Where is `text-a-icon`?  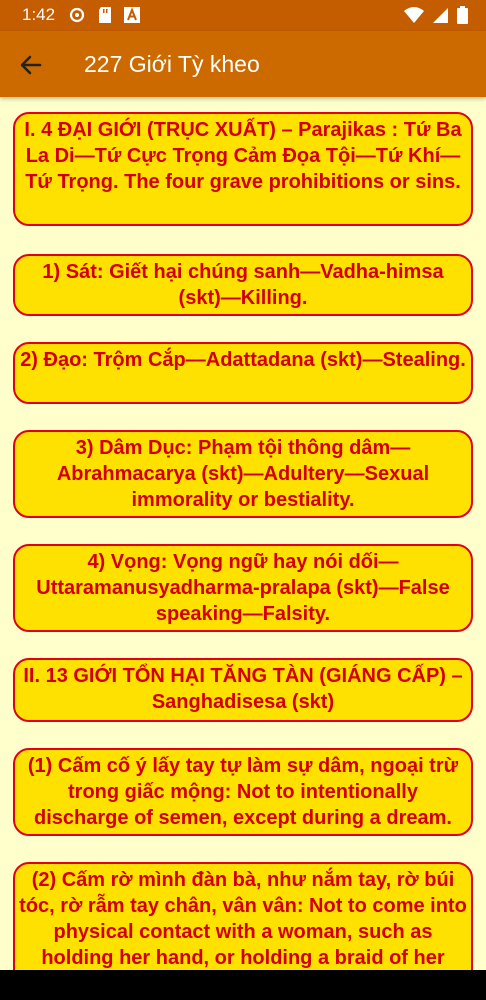 text-a-icon is located at coordinates (132, 15).